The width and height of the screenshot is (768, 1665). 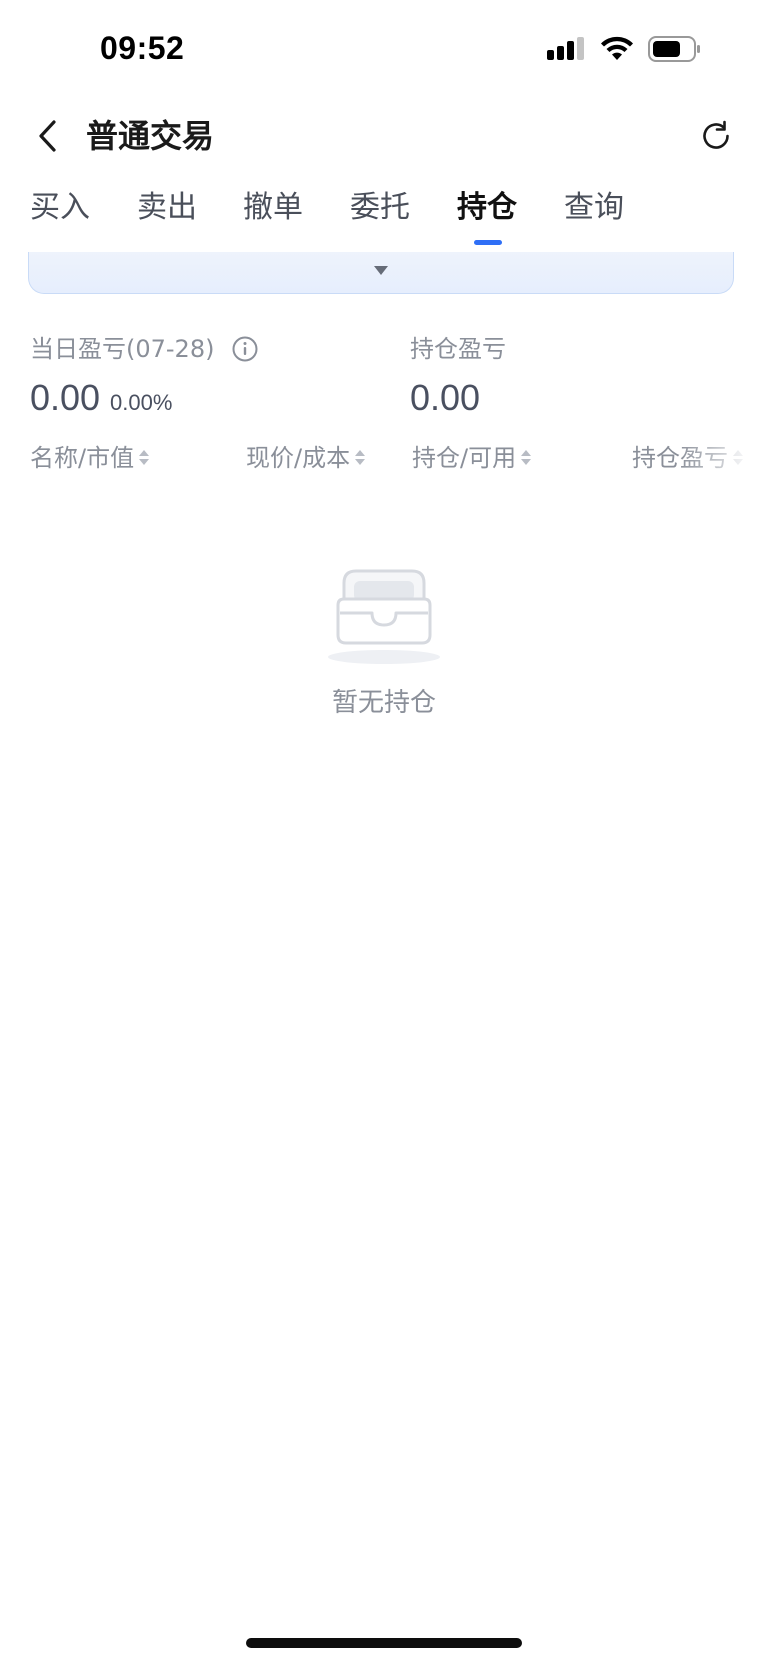 What do you see at coordinates (384, 616) in the screenshot?
I see `empty-box-icon` at bounding box center [384, 616].